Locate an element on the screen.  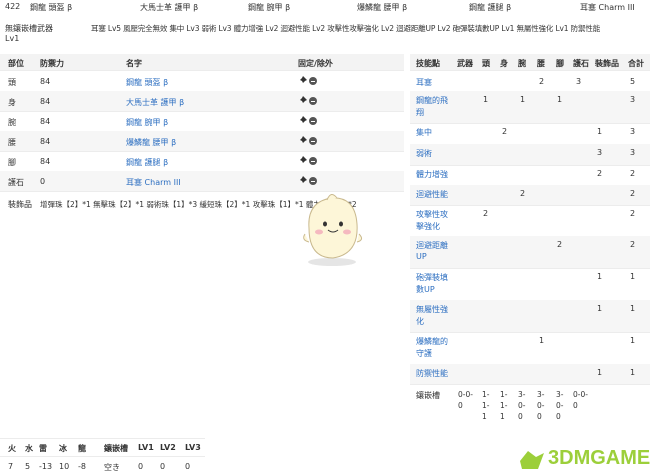
weapon-name: 無鑲嵌槽武器 is located at coordinates (29, 28).